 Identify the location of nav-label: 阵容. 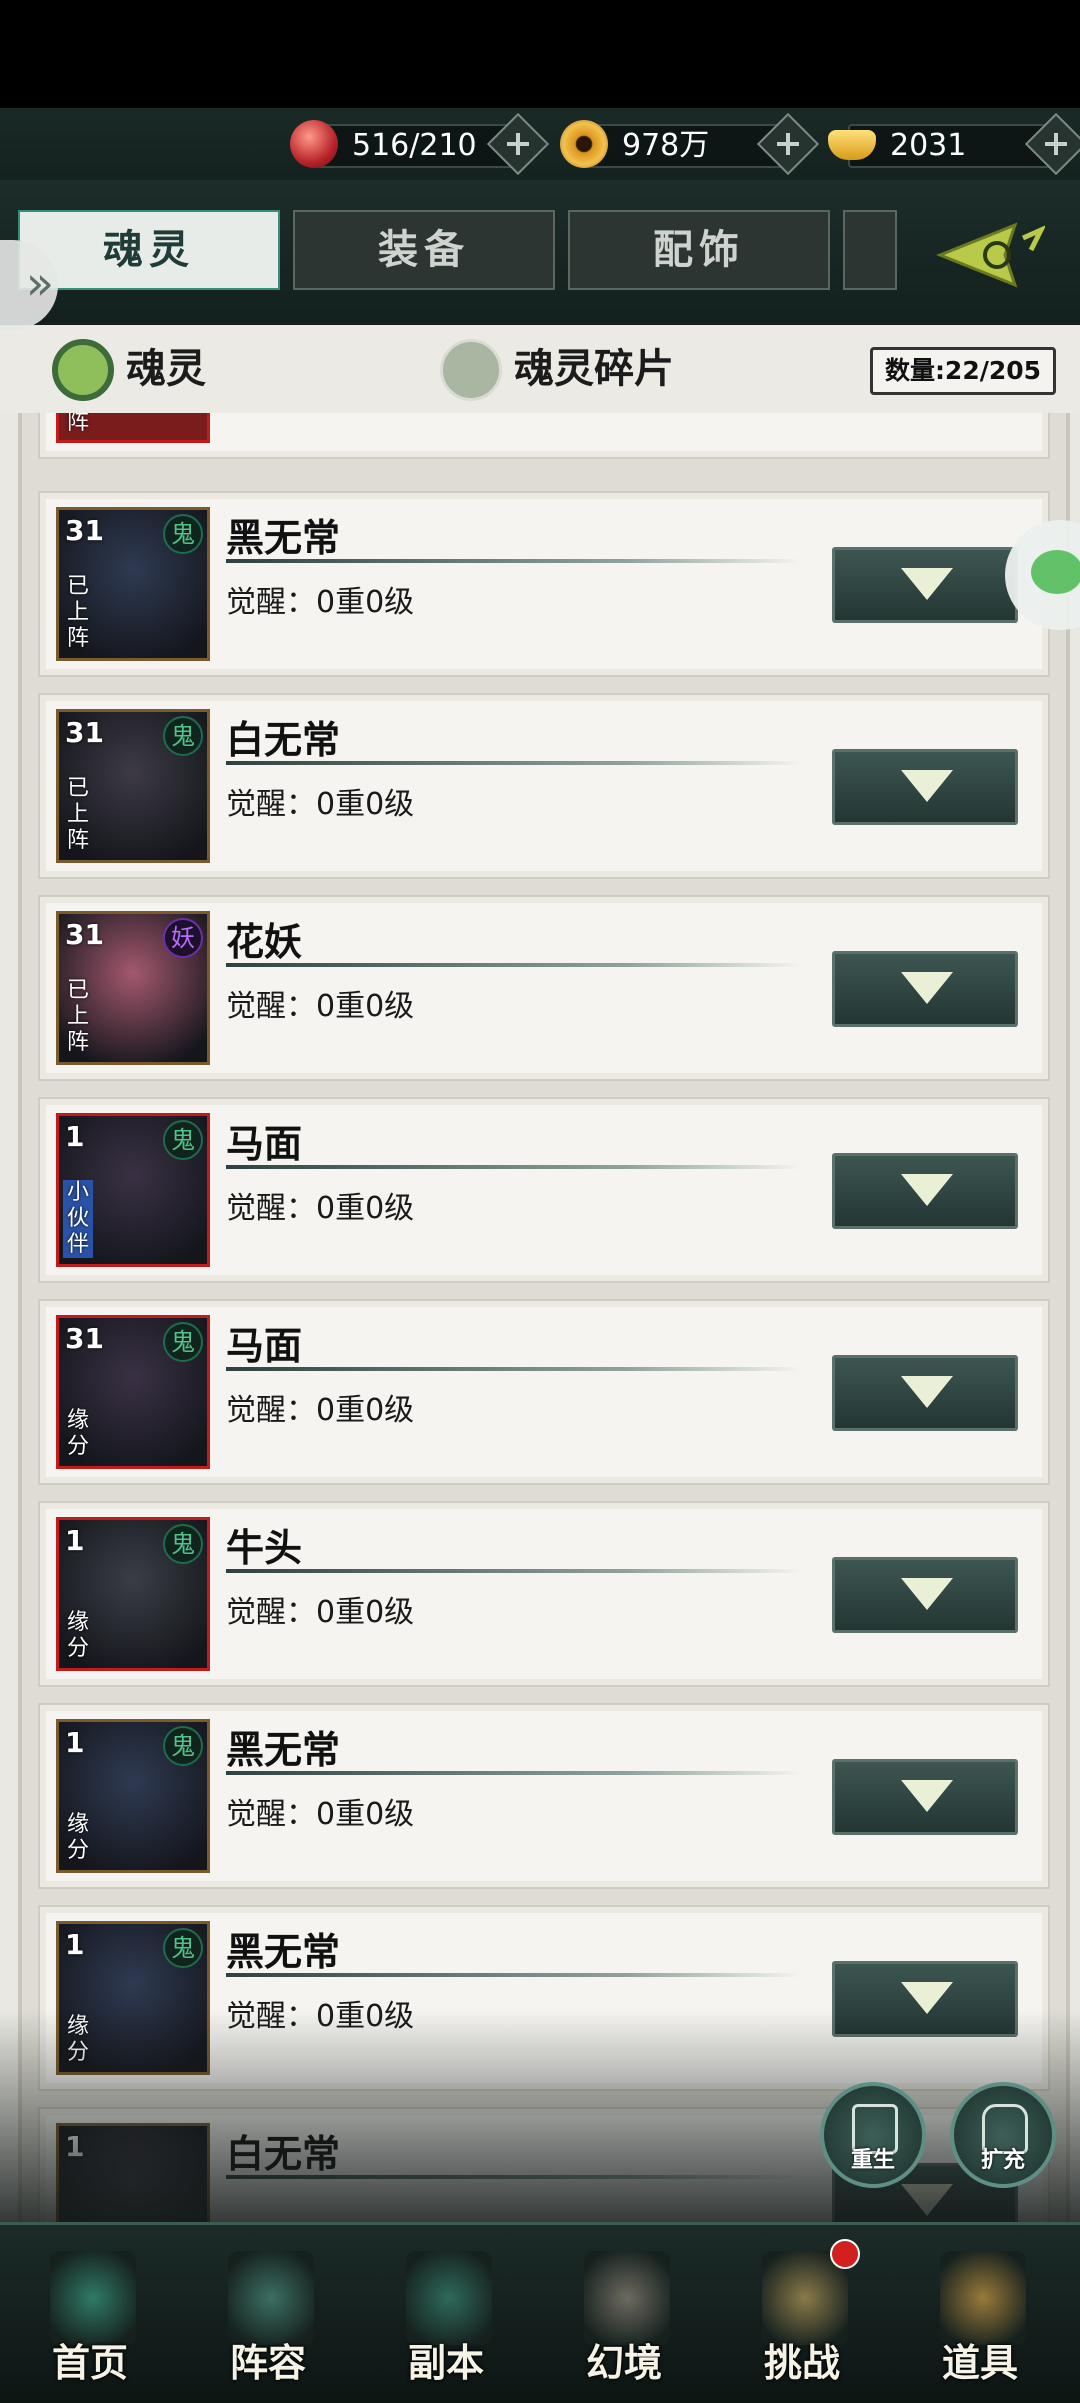
(267, 2363).